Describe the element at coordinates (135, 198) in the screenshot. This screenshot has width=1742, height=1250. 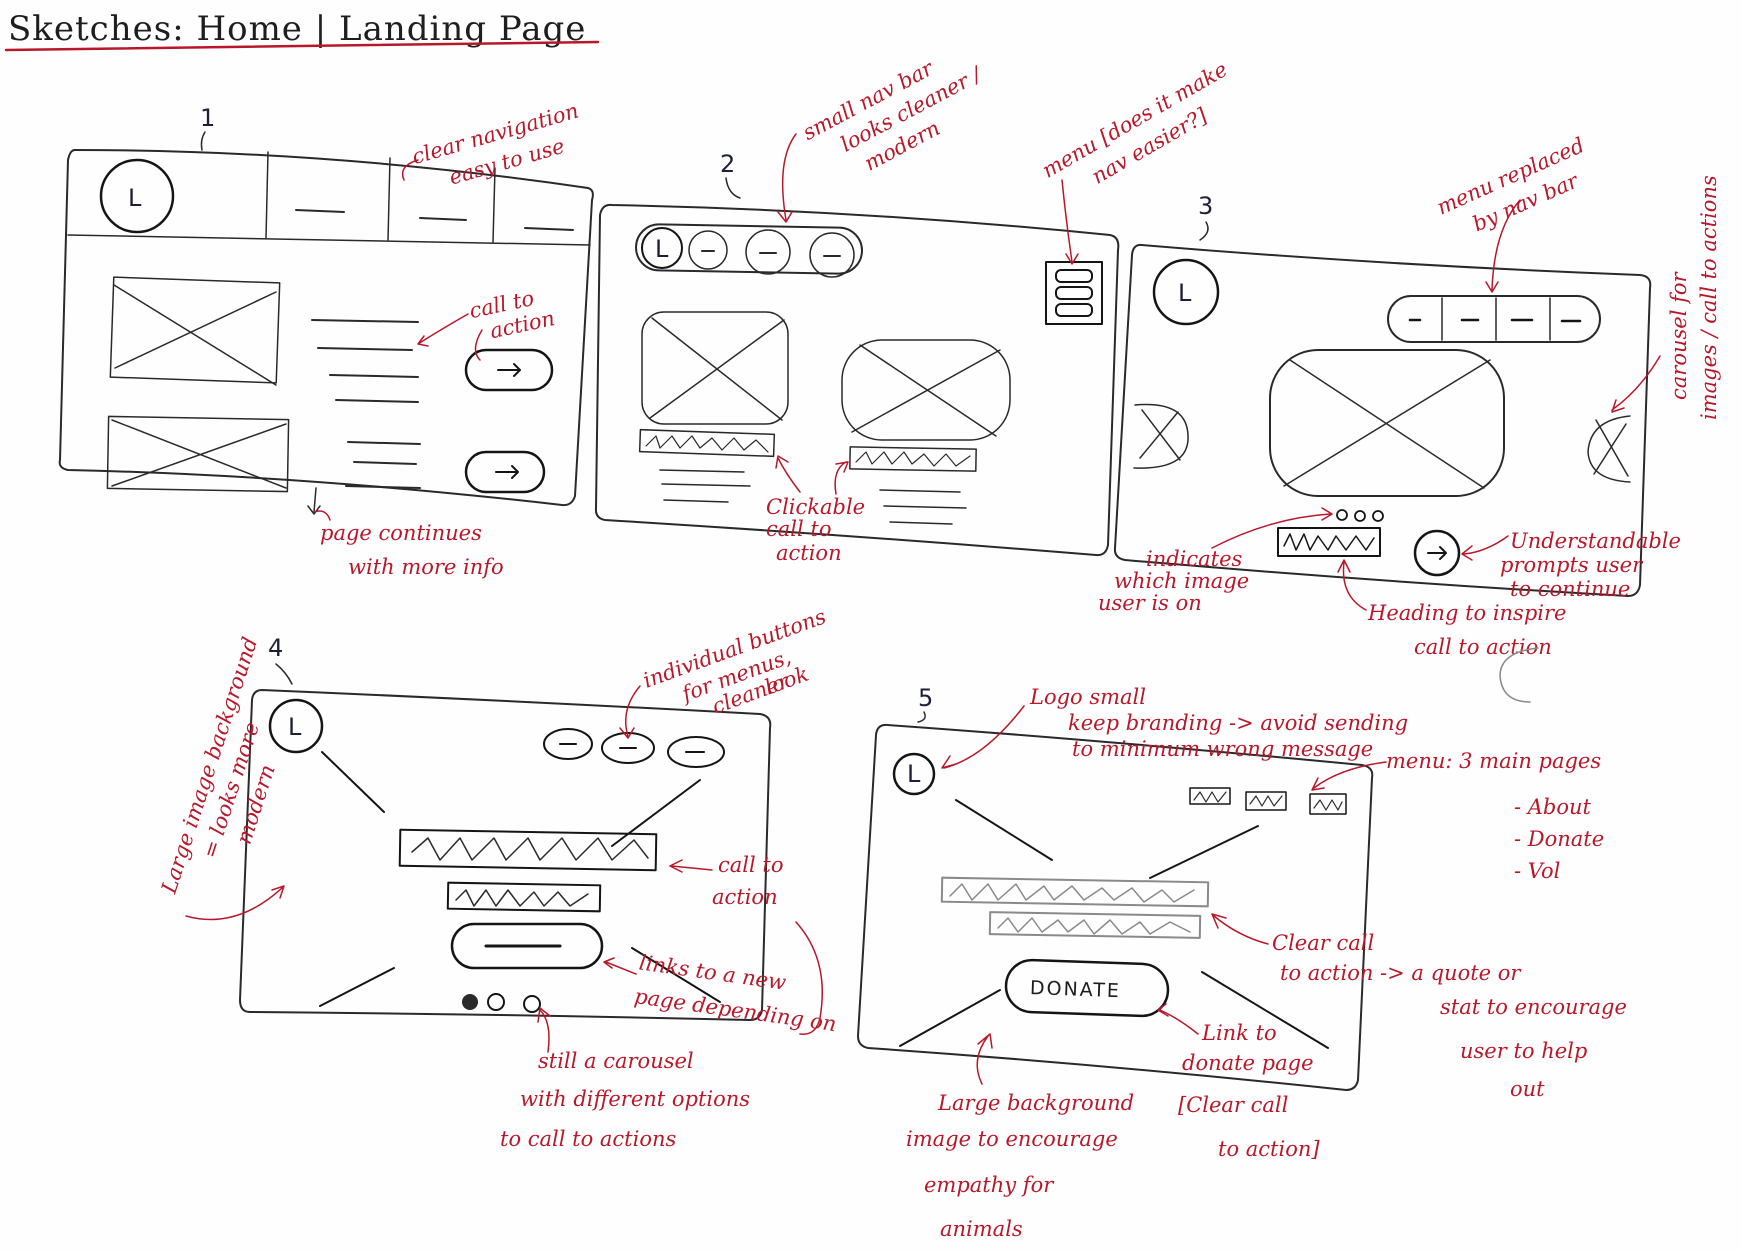
I see `logo-letter-1: L` at that location.